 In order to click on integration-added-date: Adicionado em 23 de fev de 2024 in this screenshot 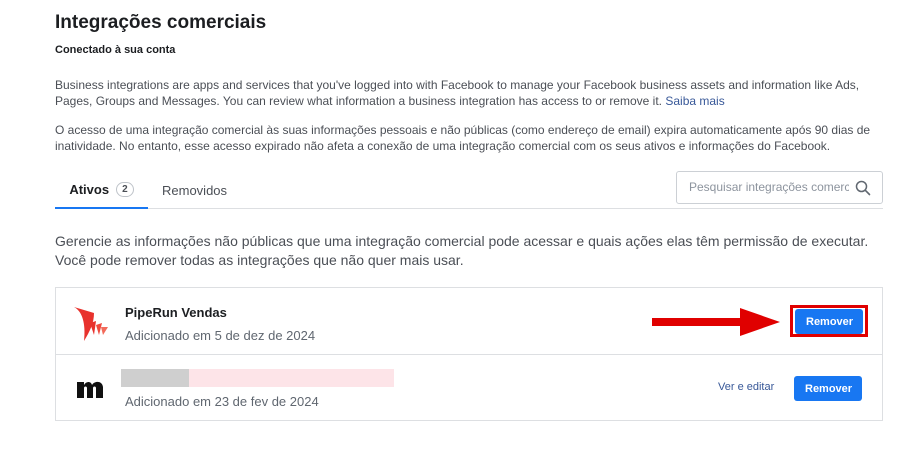, I will do `click(222, 401)`.